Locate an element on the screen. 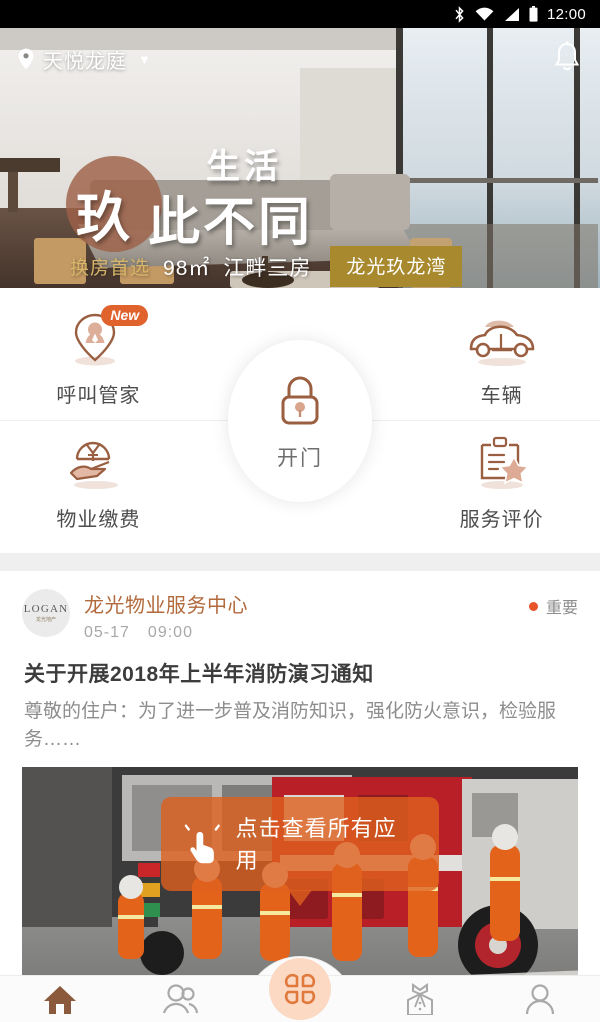  apps-center-button is located at coordinates (300, 988).